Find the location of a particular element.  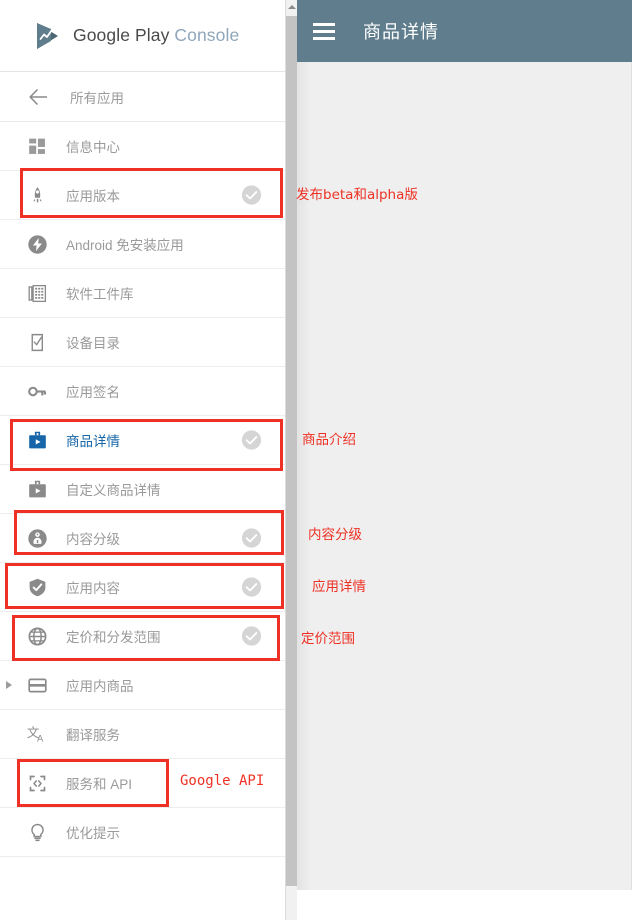

annotation-release-beta-alpha: 发布beta和alpha版 is located at coordinates (357, 195).